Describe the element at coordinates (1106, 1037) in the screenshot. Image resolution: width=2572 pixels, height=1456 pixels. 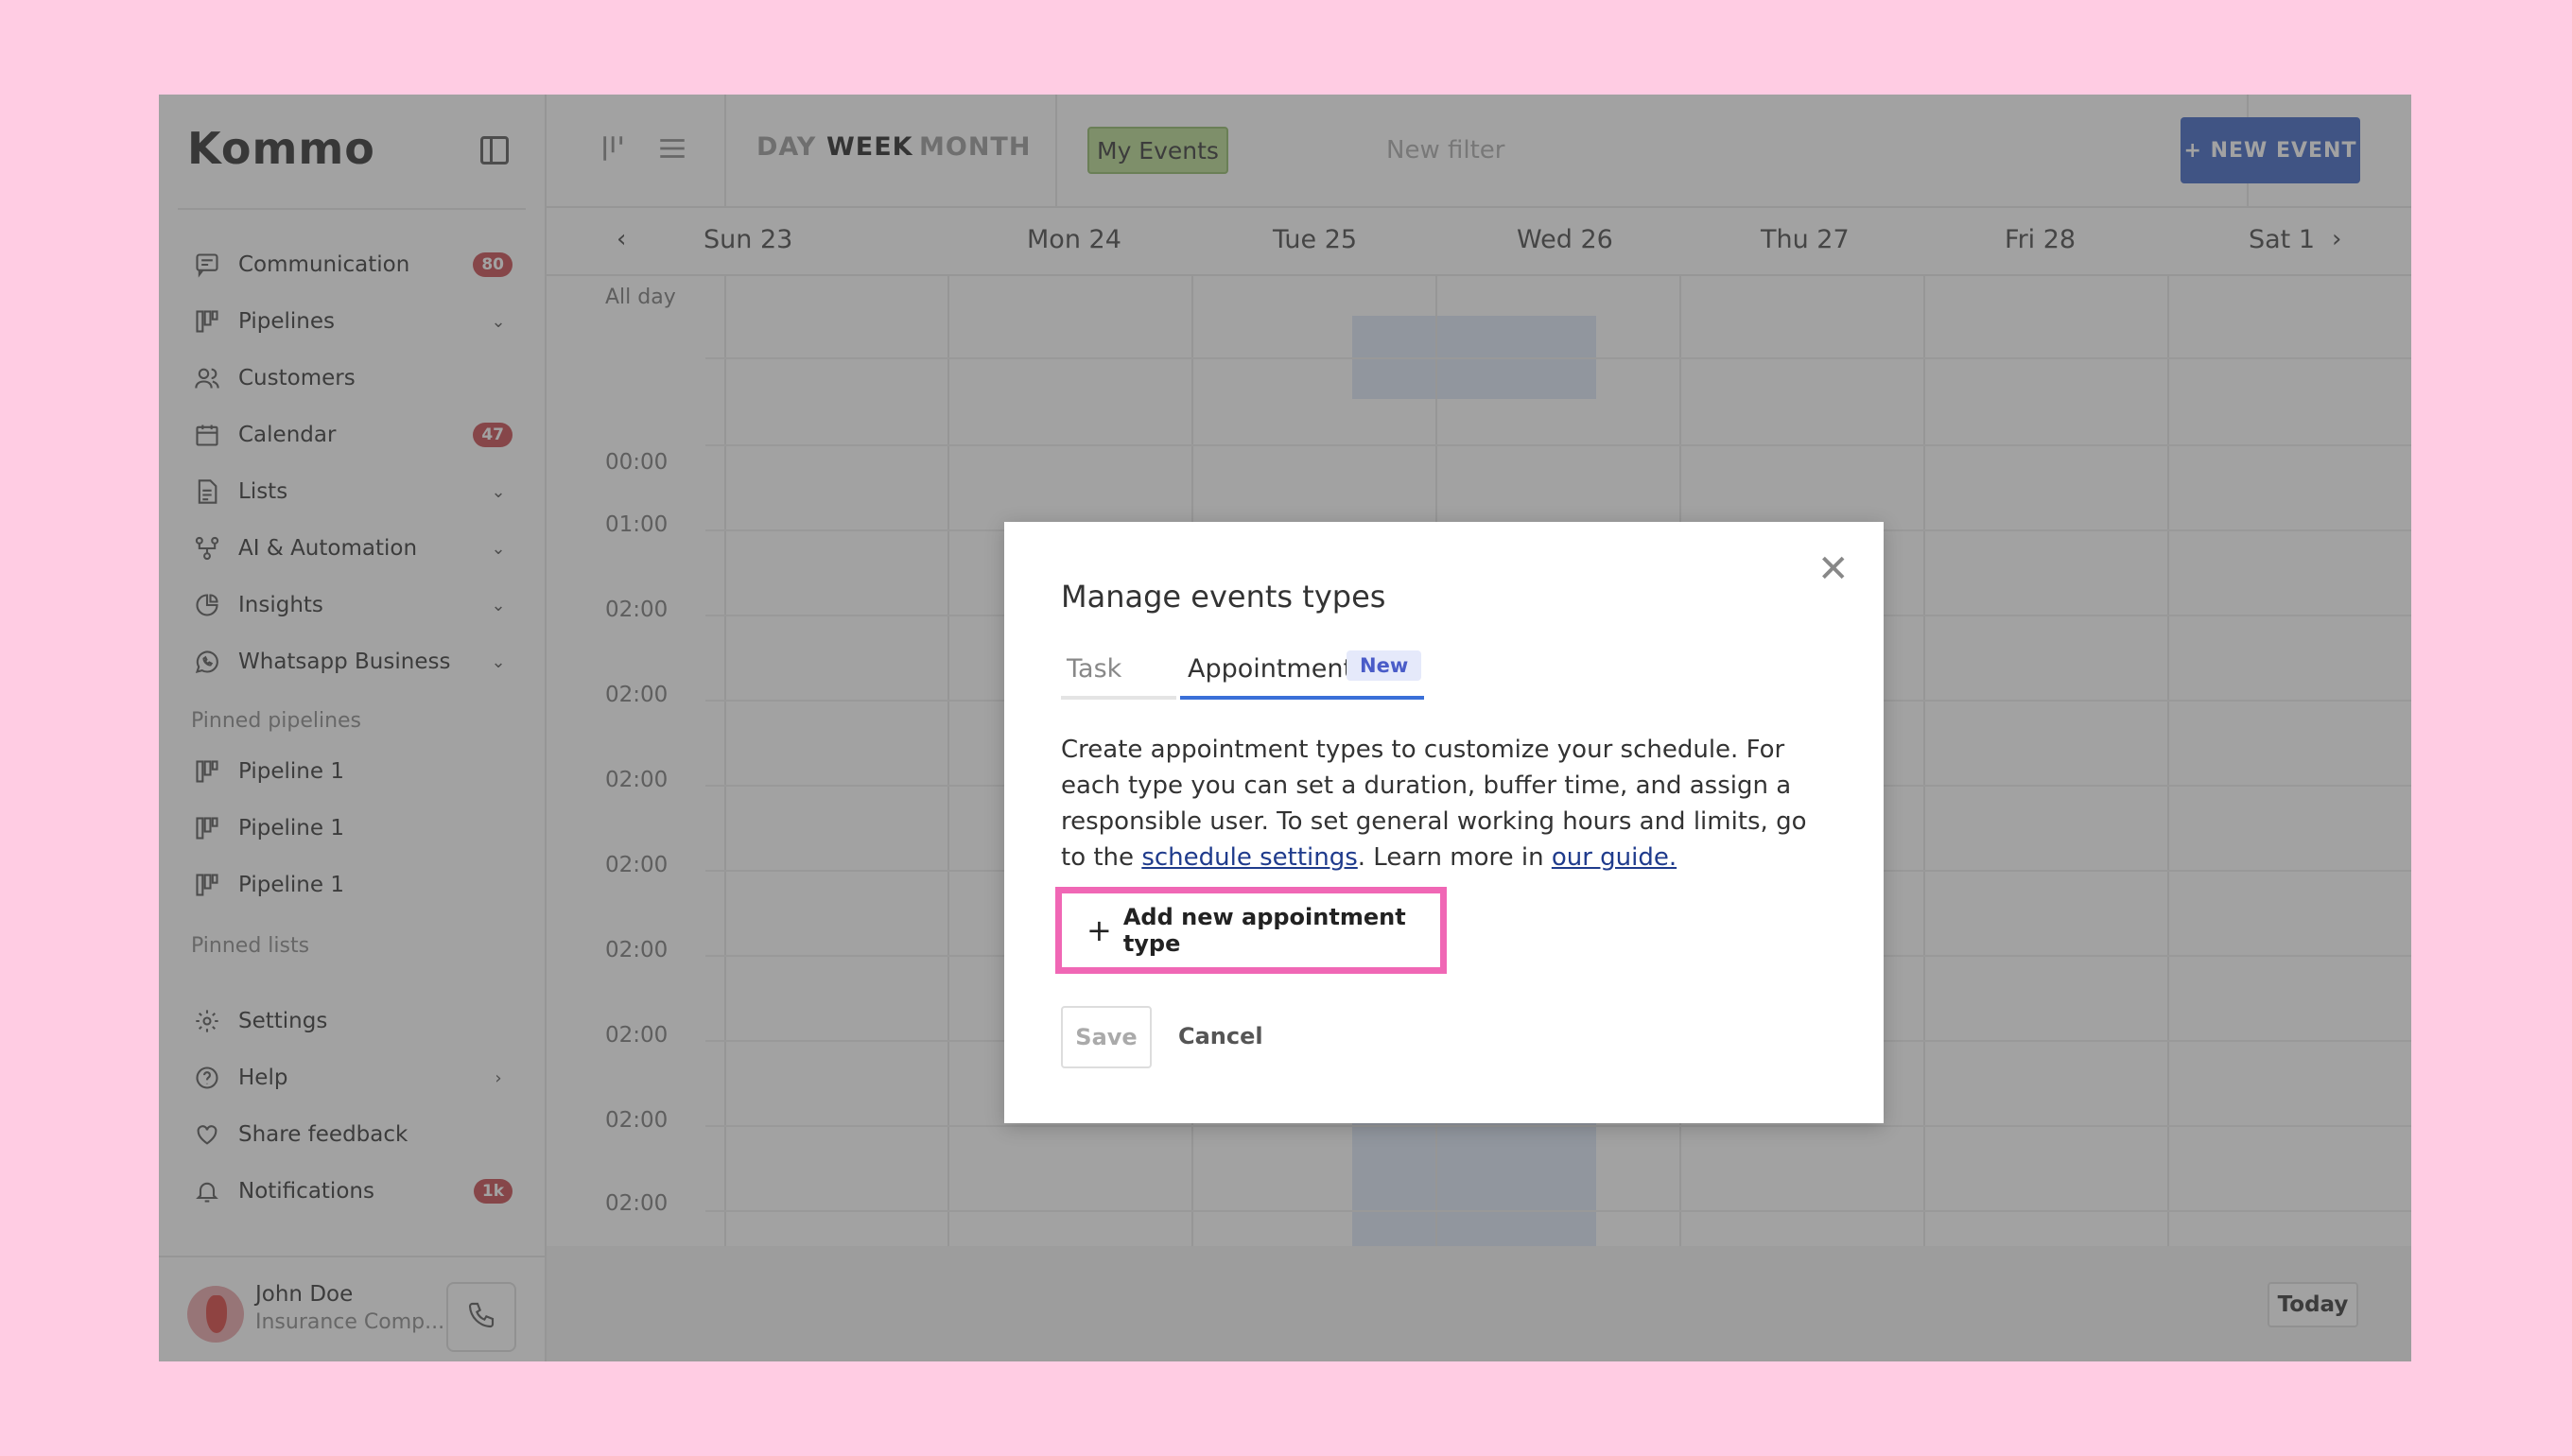
I see `save-button: Save` at that location.